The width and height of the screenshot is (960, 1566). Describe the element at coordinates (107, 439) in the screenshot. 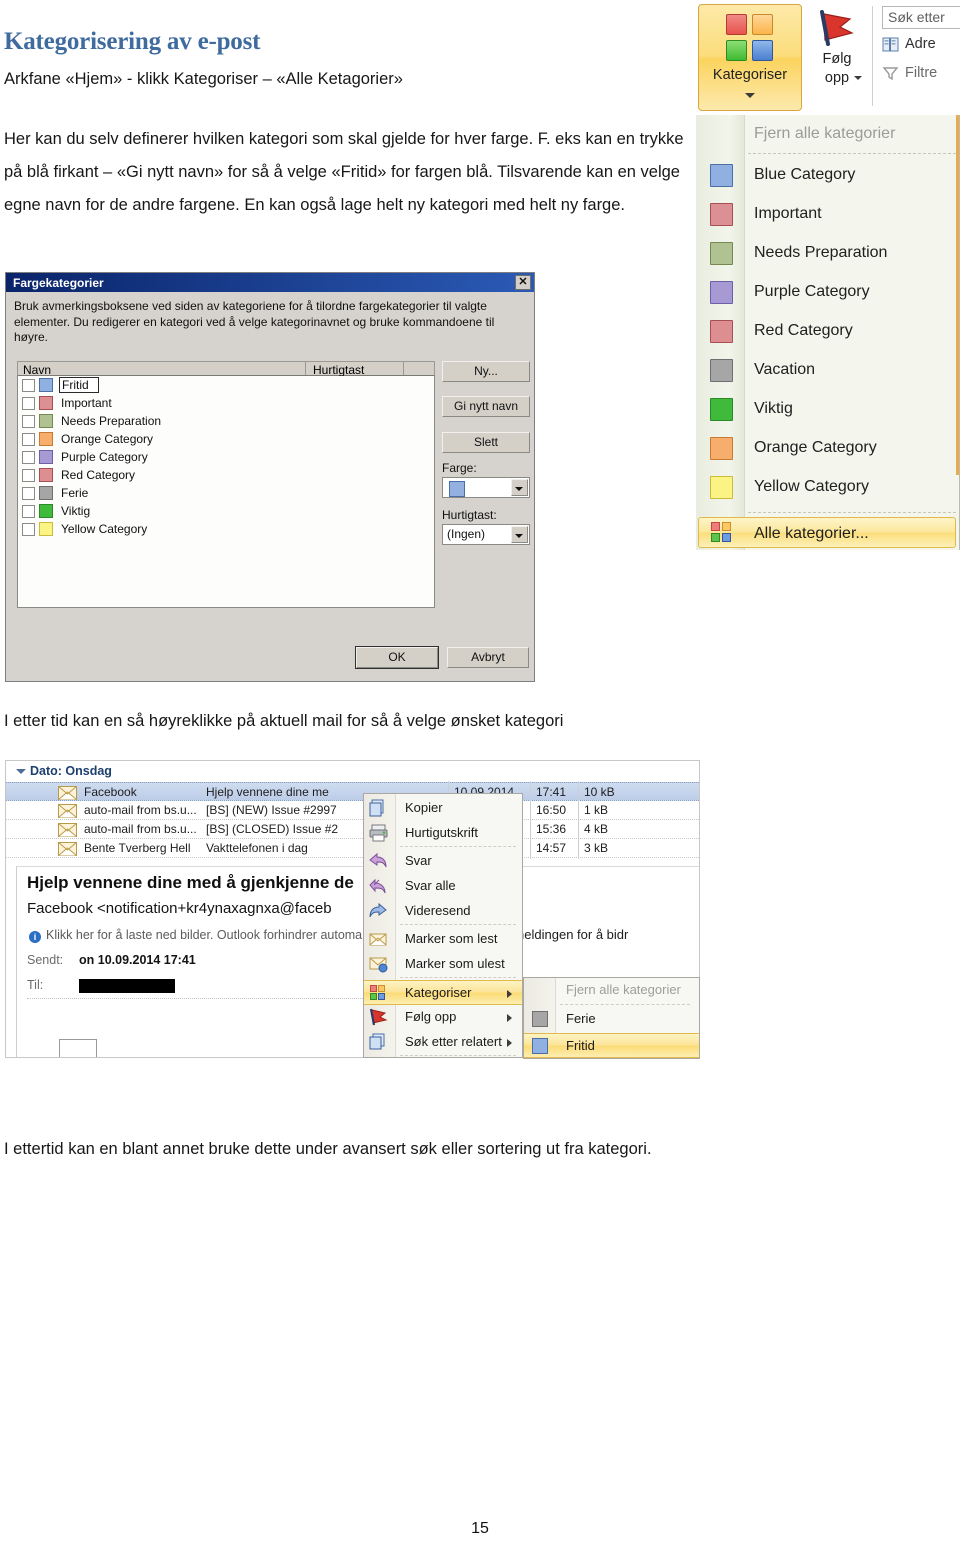

I see `category-name: Orange Category` at that location.